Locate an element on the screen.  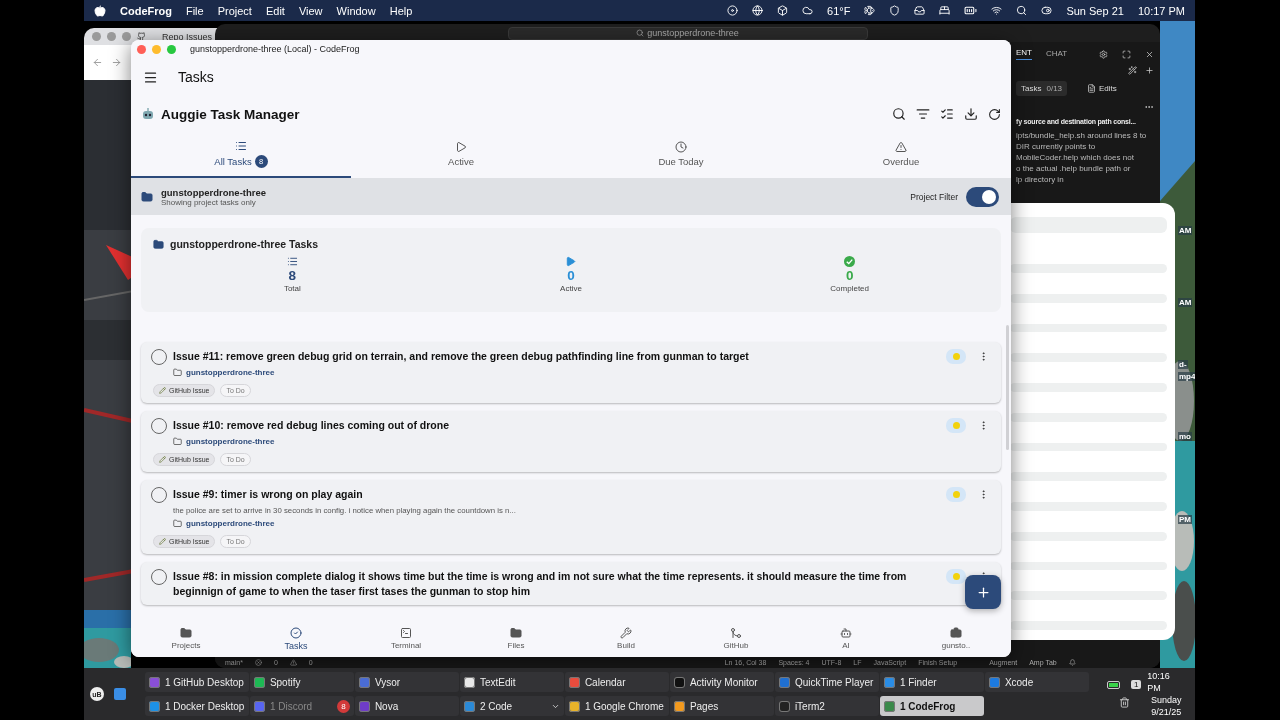
tab: Overdue is located at coordinates (901, 155).